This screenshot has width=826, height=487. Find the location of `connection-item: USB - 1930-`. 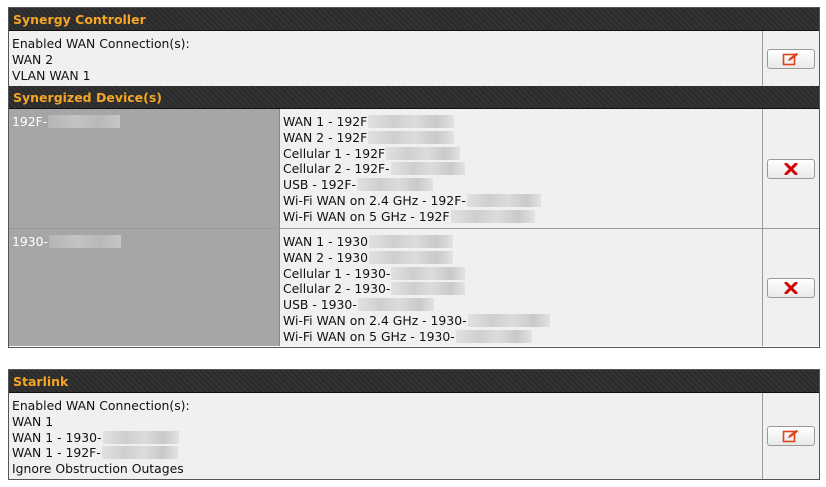

connection-item: USB - 1930- is located at coordinates (521, 305).